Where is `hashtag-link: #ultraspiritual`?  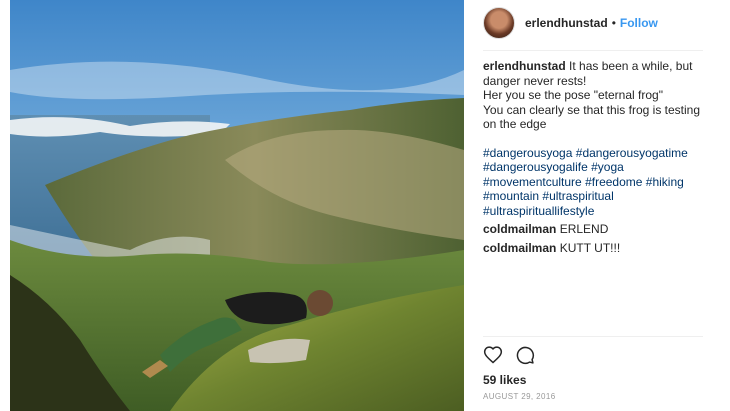
hashtag-link: #ultraspiritual is located at coordinates (577, 196).